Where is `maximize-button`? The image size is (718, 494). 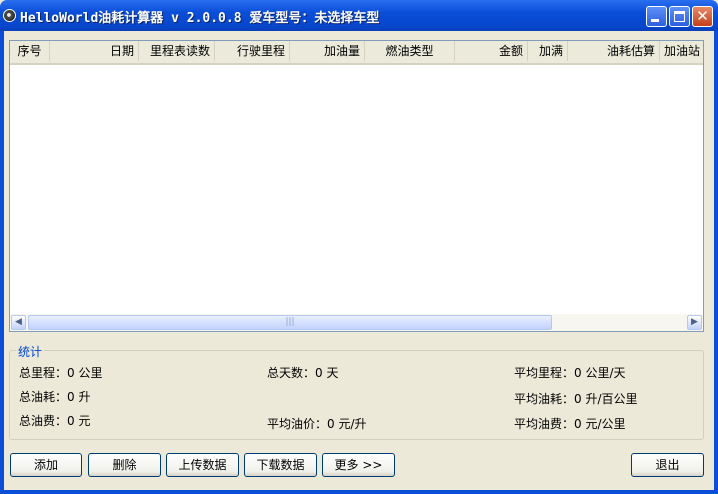
maximize-button is located at coordinates (679, 16).